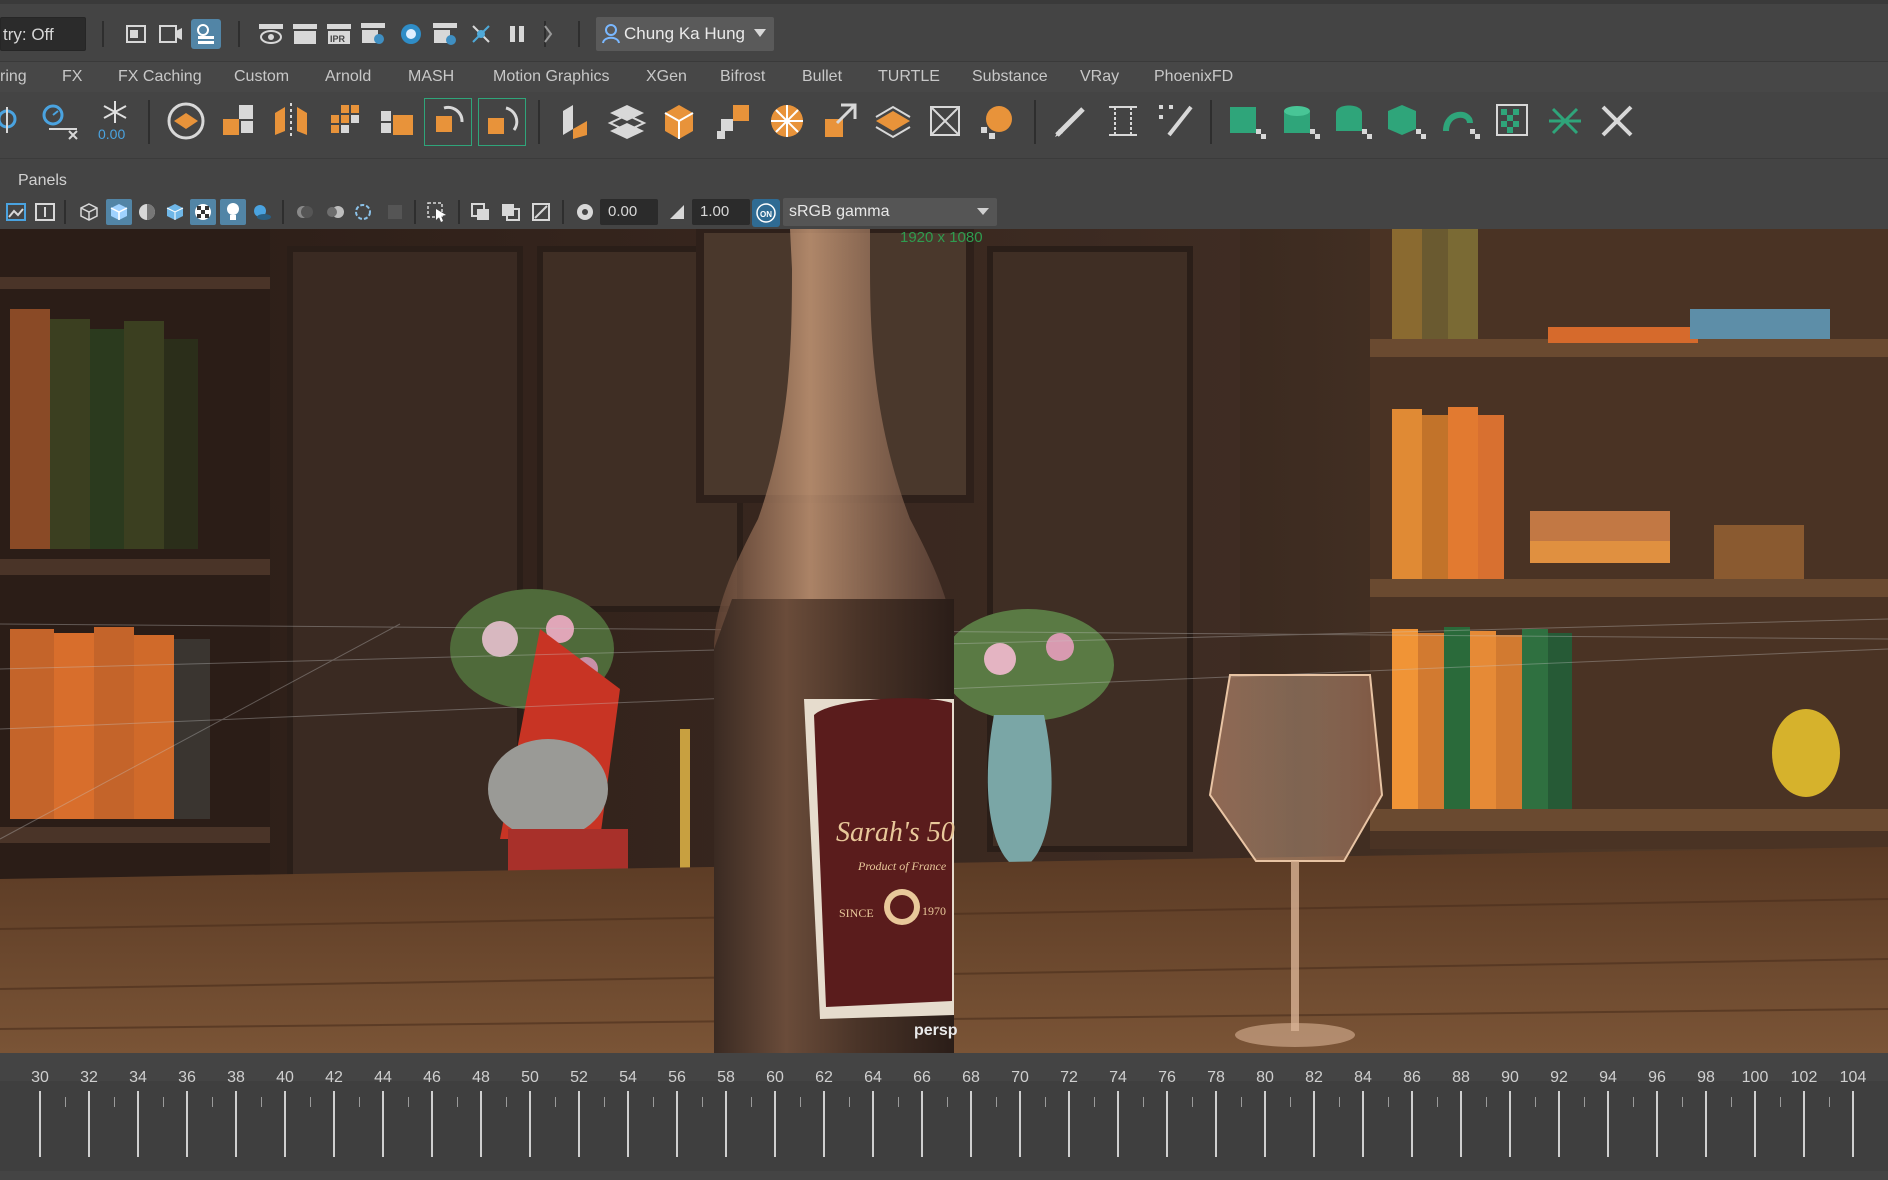 This screenshot has height=1180, width=1888. Describe the element at coordinates (119, 212) in the screenshot. I see `smooth-shade-icon` at that location.